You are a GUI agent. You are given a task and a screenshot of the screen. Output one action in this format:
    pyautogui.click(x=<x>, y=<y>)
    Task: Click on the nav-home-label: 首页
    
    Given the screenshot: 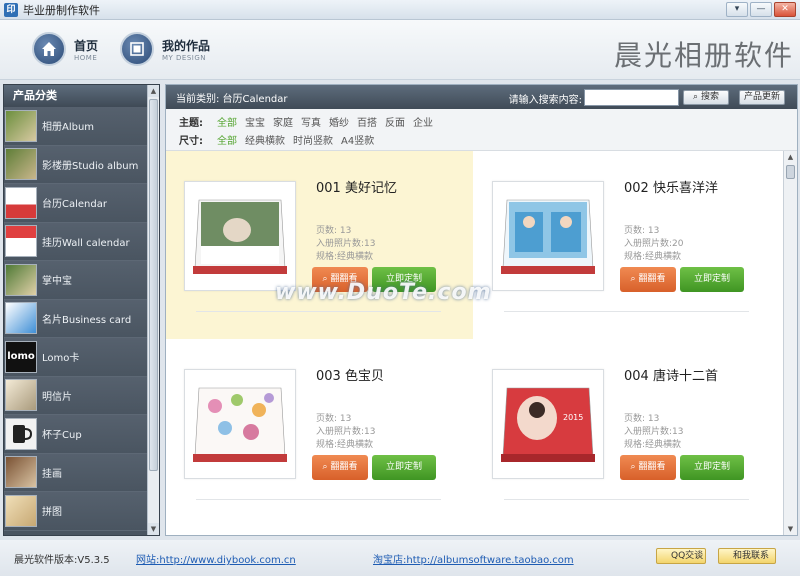 What is the action you would take?
    pyautogui.click(x=86, y=45)
    